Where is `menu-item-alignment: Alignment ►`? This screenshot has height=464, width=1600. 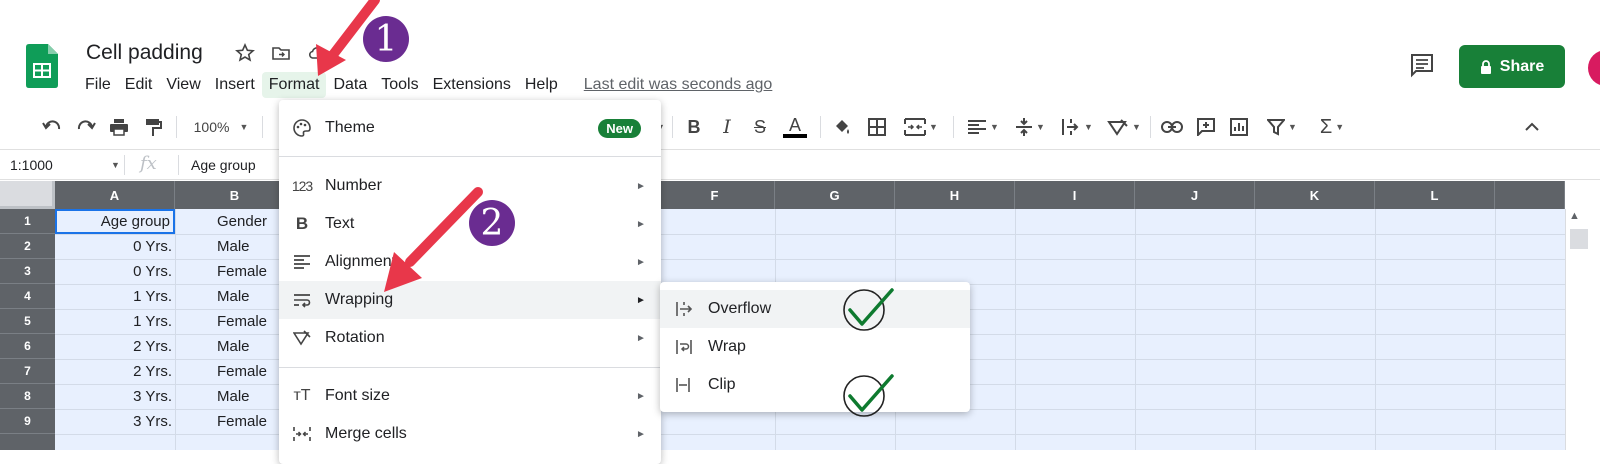
menu-item-alignment: Alignment ► is located at coordinates (470, 262).